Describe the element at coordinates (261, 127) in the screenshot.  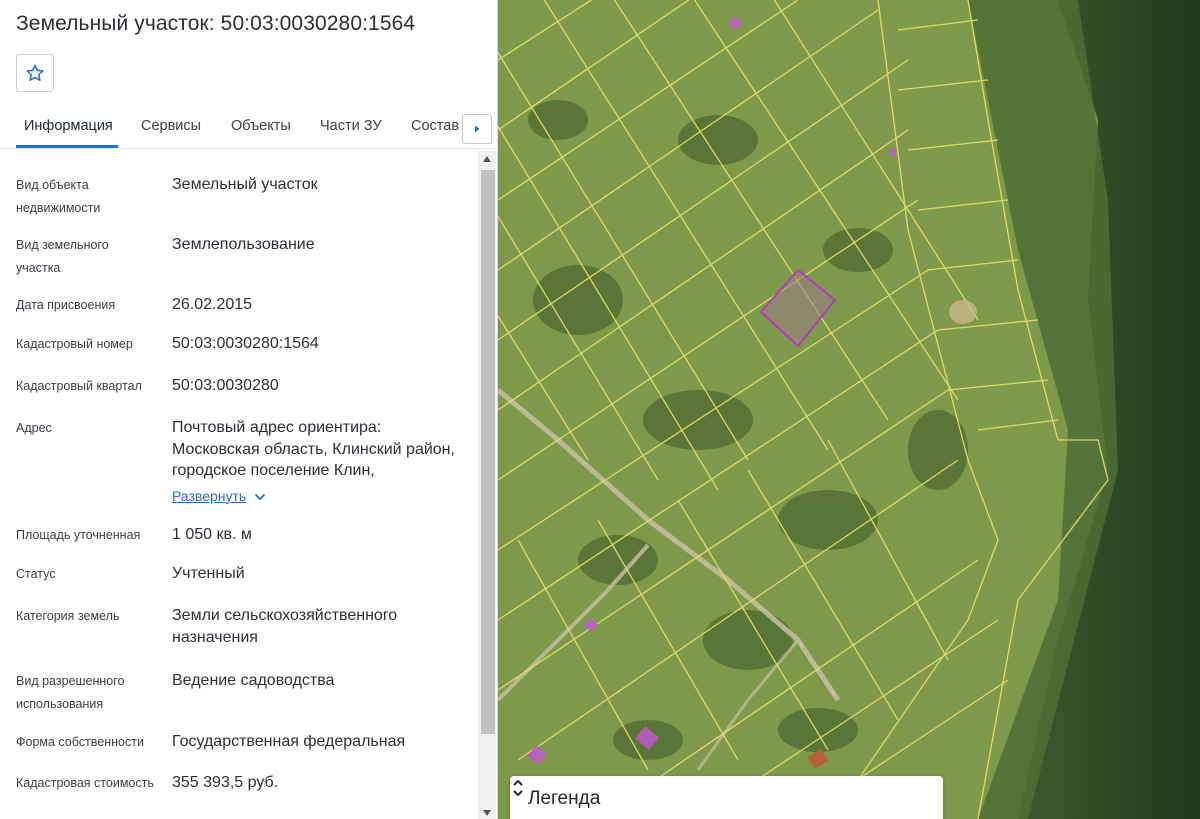
I see `tab-objects: Объекты` at that location.